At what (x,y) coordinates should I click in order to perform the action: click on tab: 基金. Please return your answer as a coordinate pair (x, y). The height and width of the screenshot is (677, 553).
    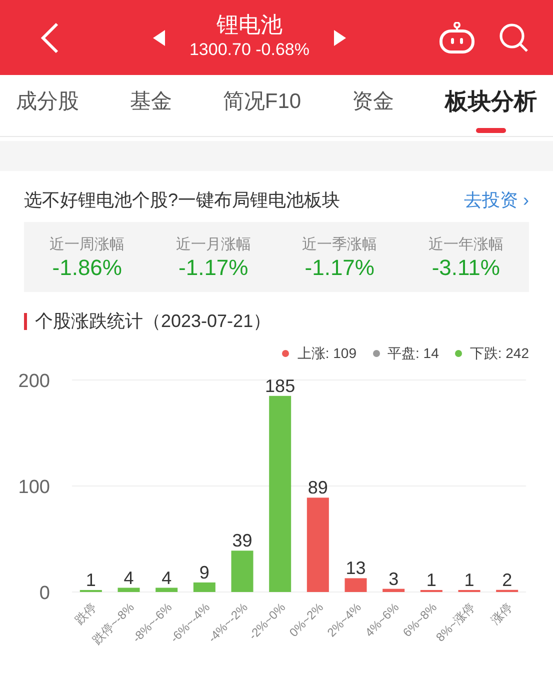
    Looking at the image, I should click on (151, 106).